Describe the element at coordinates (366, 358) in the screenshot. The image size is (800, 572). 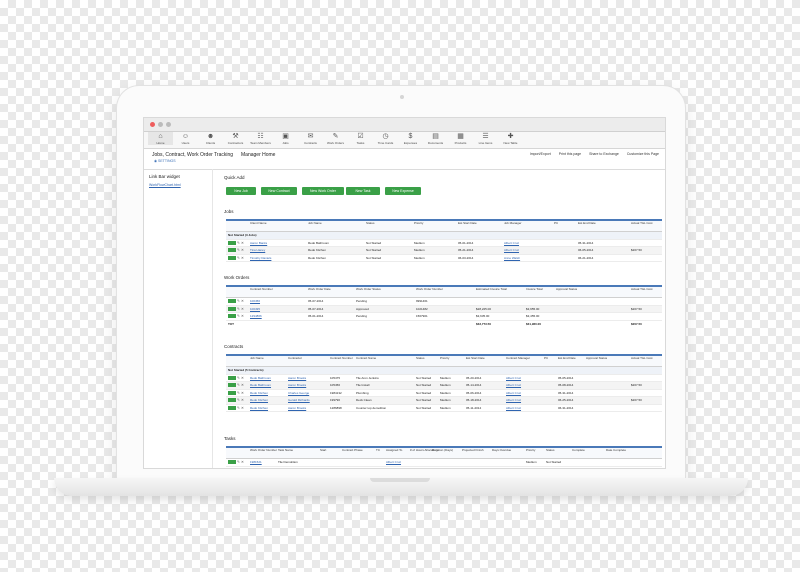
I see `column-header: Contract Name` at that location.